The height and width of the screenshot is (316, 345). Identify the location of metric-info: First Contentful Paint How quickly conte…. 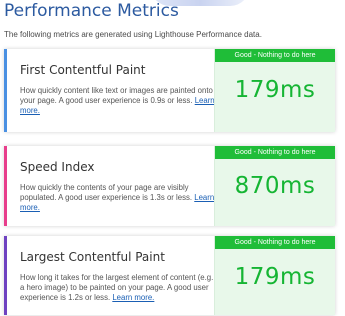
(117, 89).